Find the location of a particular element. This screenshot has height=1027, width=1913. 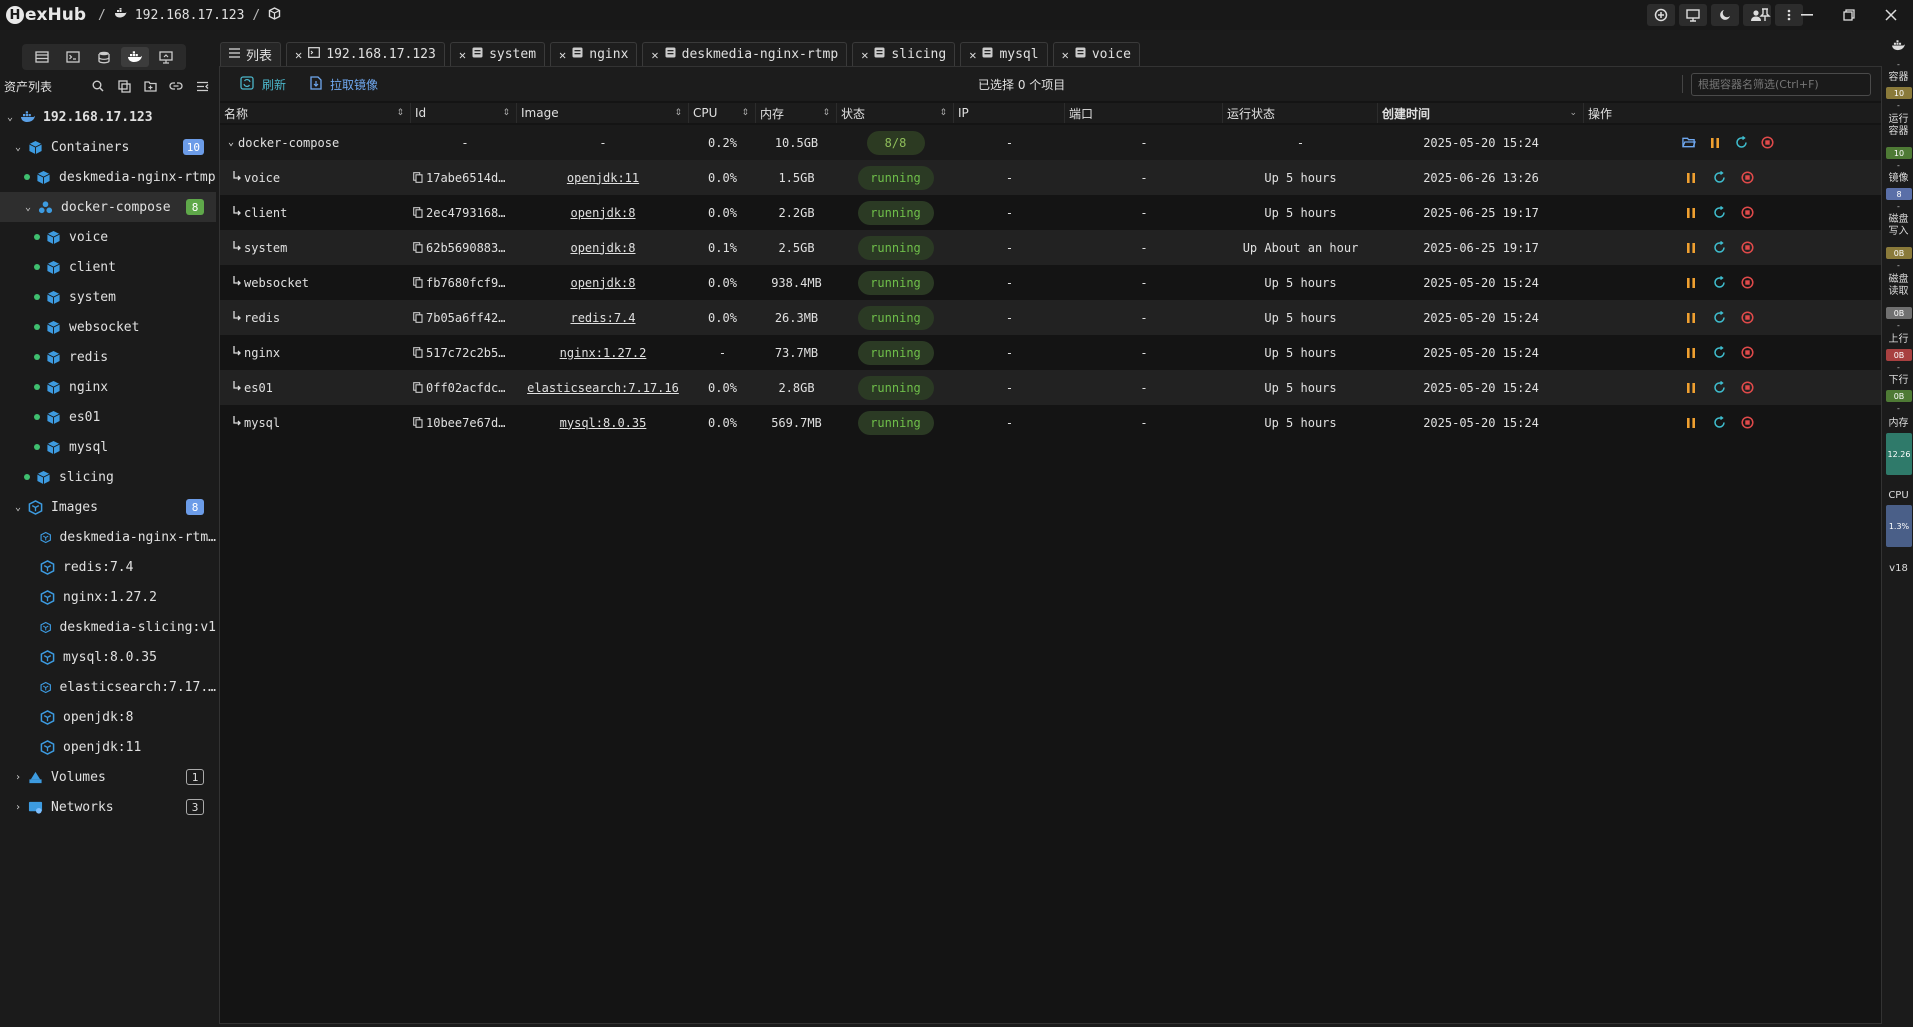

col-cpu: CPU ⇕ is located at coordinates (722, 113).